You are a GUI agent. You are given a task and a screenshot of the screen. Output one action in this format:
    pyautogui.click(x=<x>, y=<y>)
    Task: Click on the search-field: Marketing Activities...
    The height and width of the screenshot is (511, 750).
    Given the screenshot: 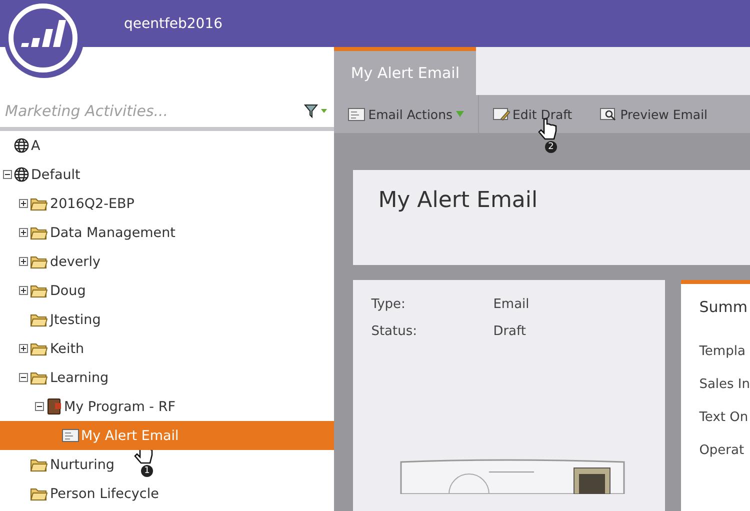 What is the action you would take?
    pyautogui.click(x=153, y=111)
    